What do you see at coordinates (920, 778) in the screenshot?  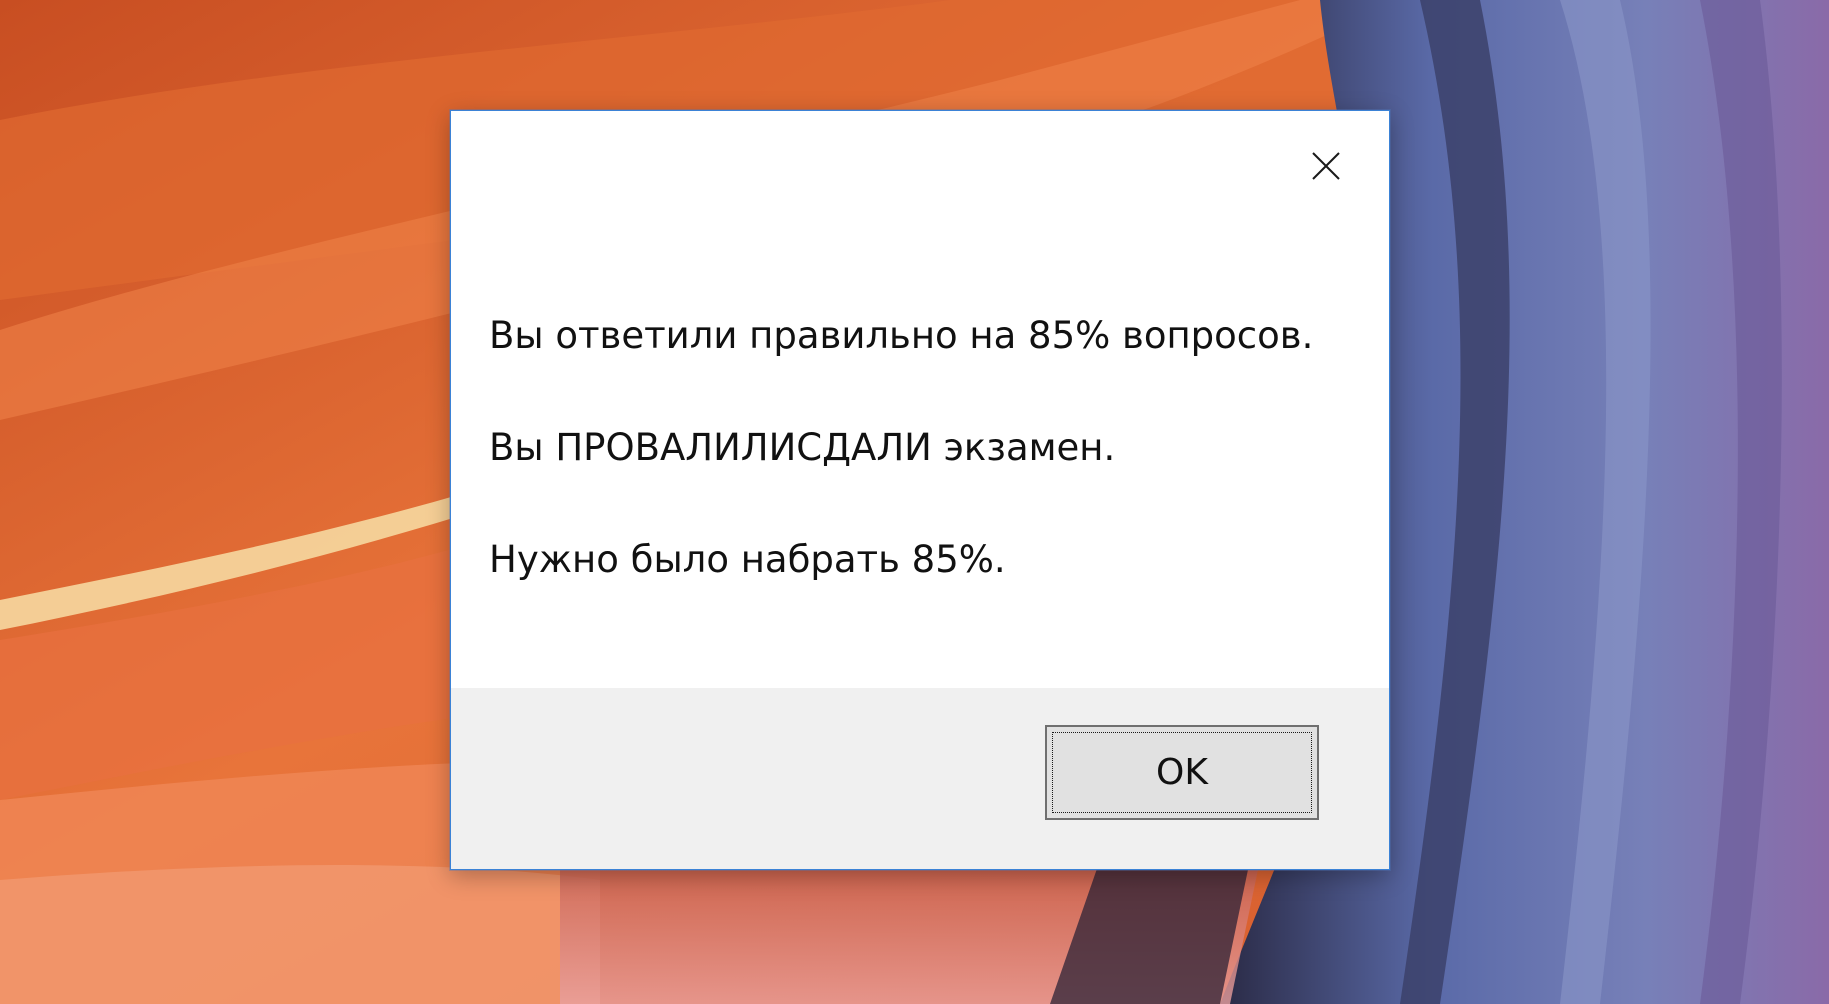 I see `dialog-footer: OK` at bounding box center [920, 778].